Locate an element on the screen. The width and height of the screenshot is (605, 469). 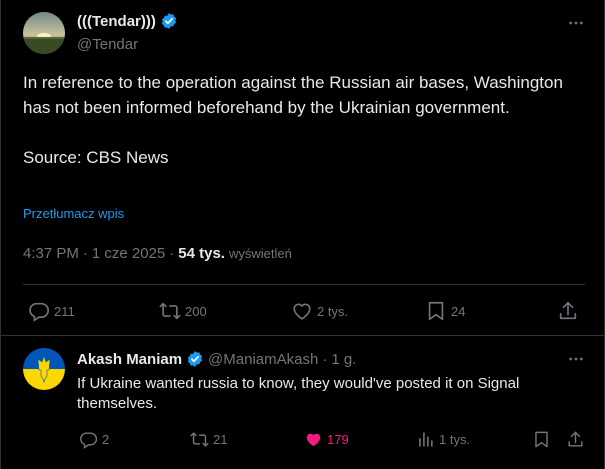
avatar-landscape-image is located at coordinates (44, 33).